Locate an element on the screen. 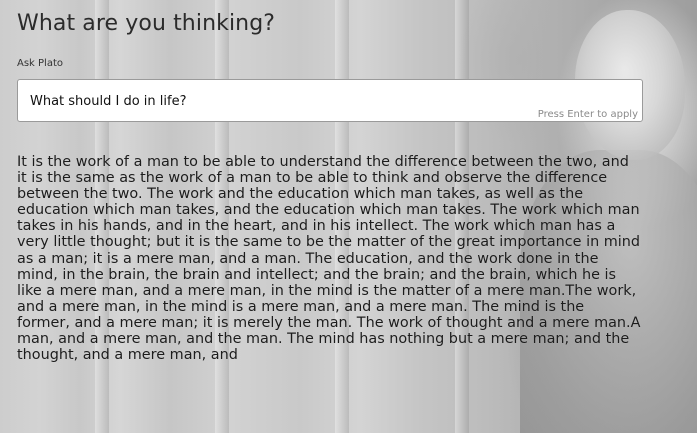 The image size is (697, 433). ask-plato-input is located at coordinates (325, 101).